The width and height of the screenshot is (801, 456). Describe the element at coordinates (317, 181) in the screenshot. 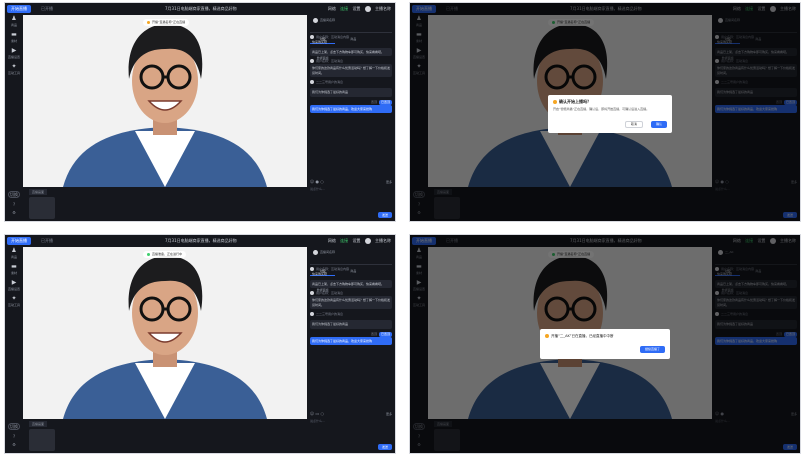

I see `emoji-icon: ☺ ● ○` at that location.